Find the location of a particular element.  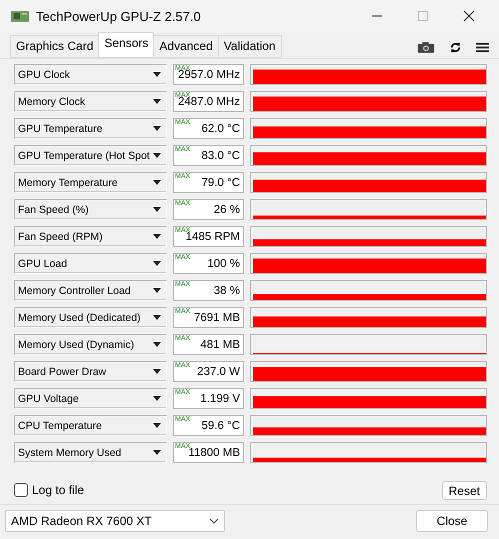

tab: Validation is located at coordinates (250, 46).